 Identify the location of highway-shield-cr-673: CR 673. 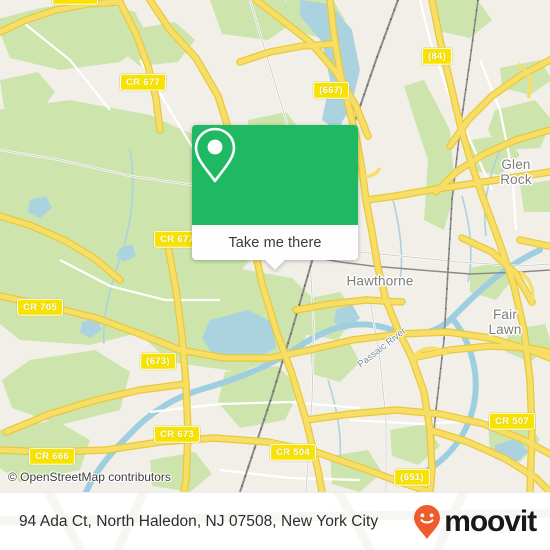
(177, 434).